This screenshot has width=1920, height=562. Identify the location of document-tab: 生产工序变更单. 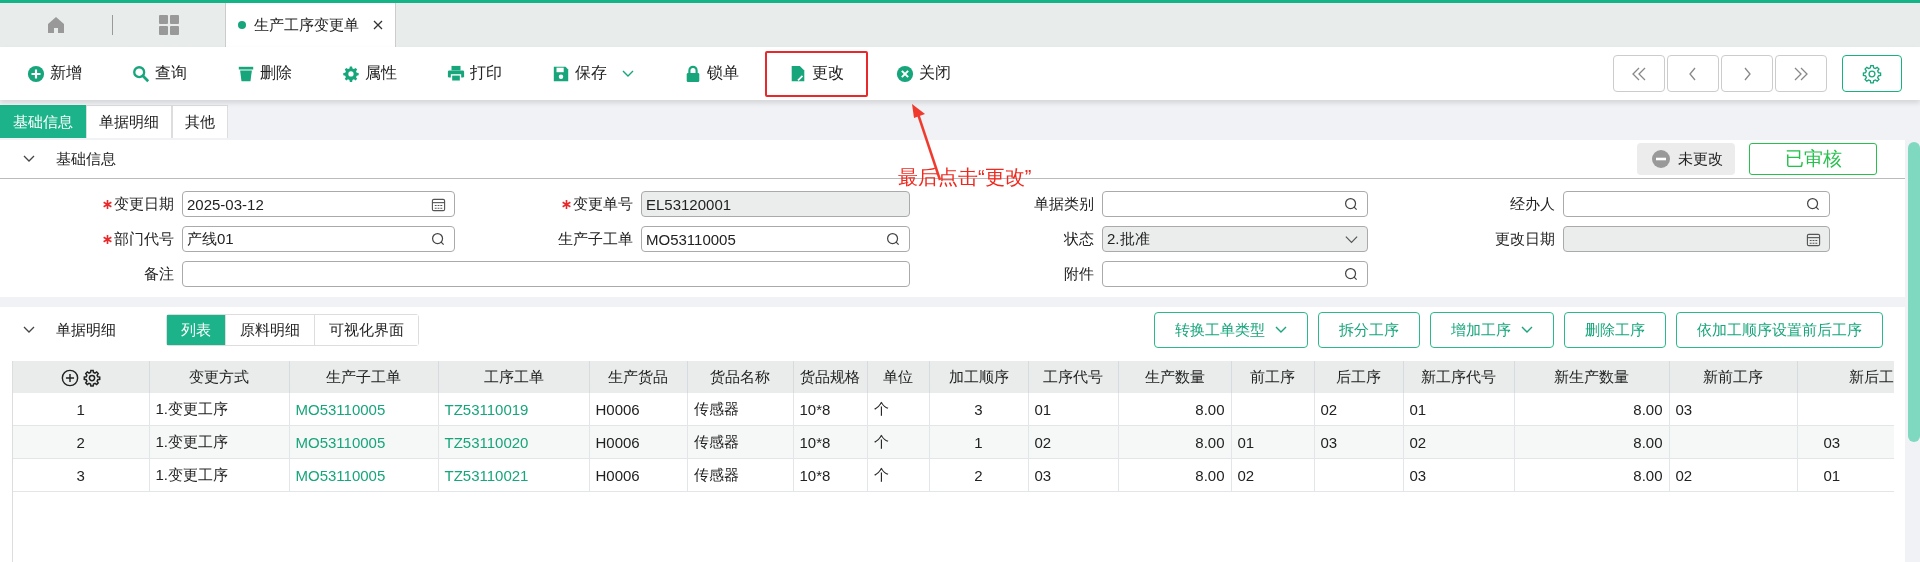
(310, 25).